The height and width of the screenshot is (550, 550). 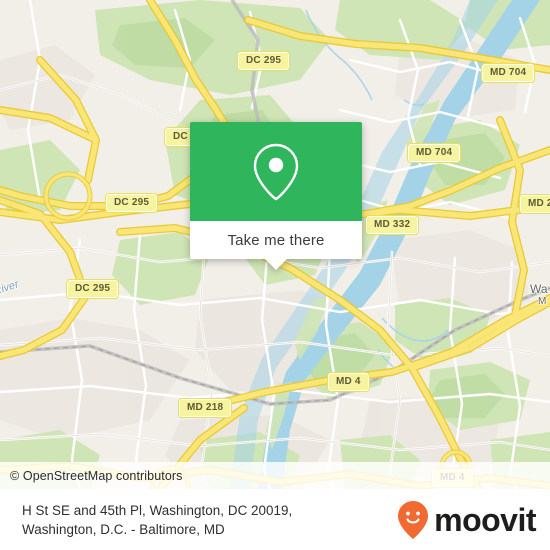 What do you see at coordinates (534, 204) in the screenshot?
I see `road-shield: MD 21` at bounding box center [534, 204].